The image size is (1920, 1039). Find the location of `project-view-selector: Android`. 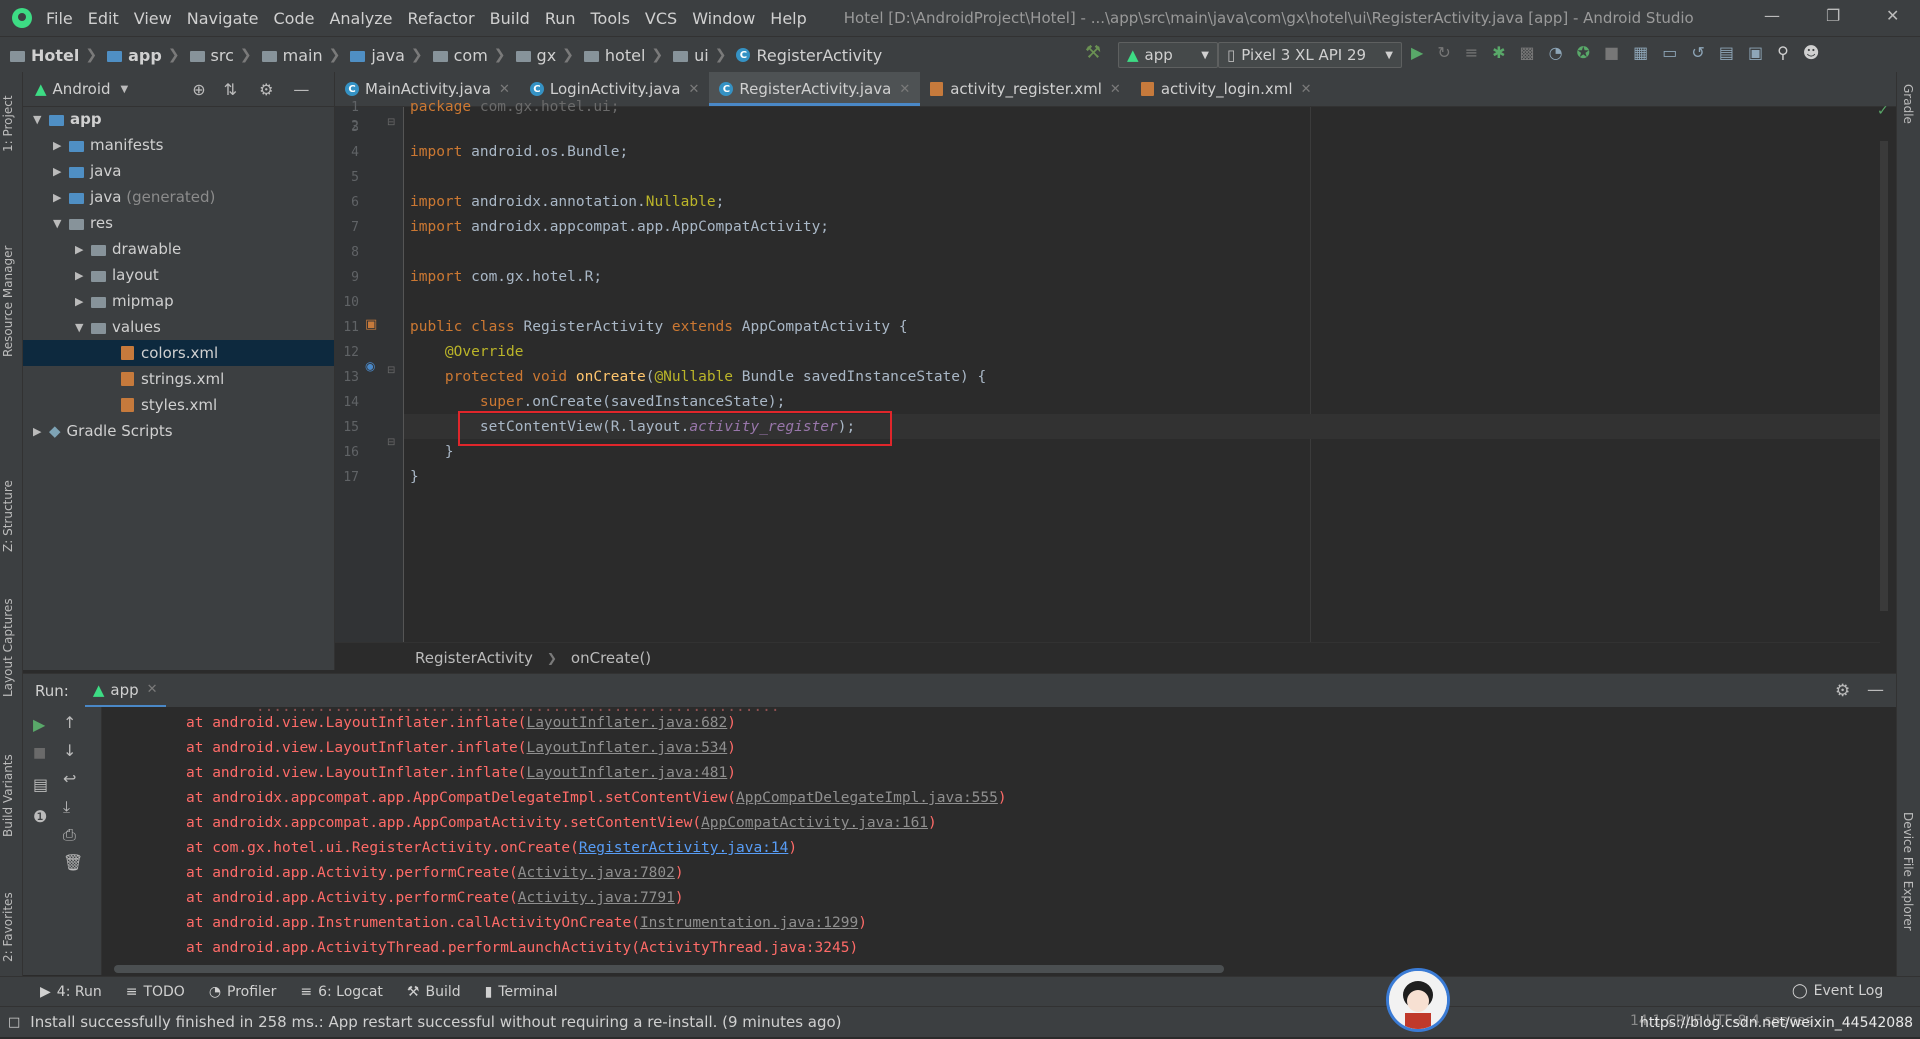

project-view-selector: Android is located at coordinates (82, 89).